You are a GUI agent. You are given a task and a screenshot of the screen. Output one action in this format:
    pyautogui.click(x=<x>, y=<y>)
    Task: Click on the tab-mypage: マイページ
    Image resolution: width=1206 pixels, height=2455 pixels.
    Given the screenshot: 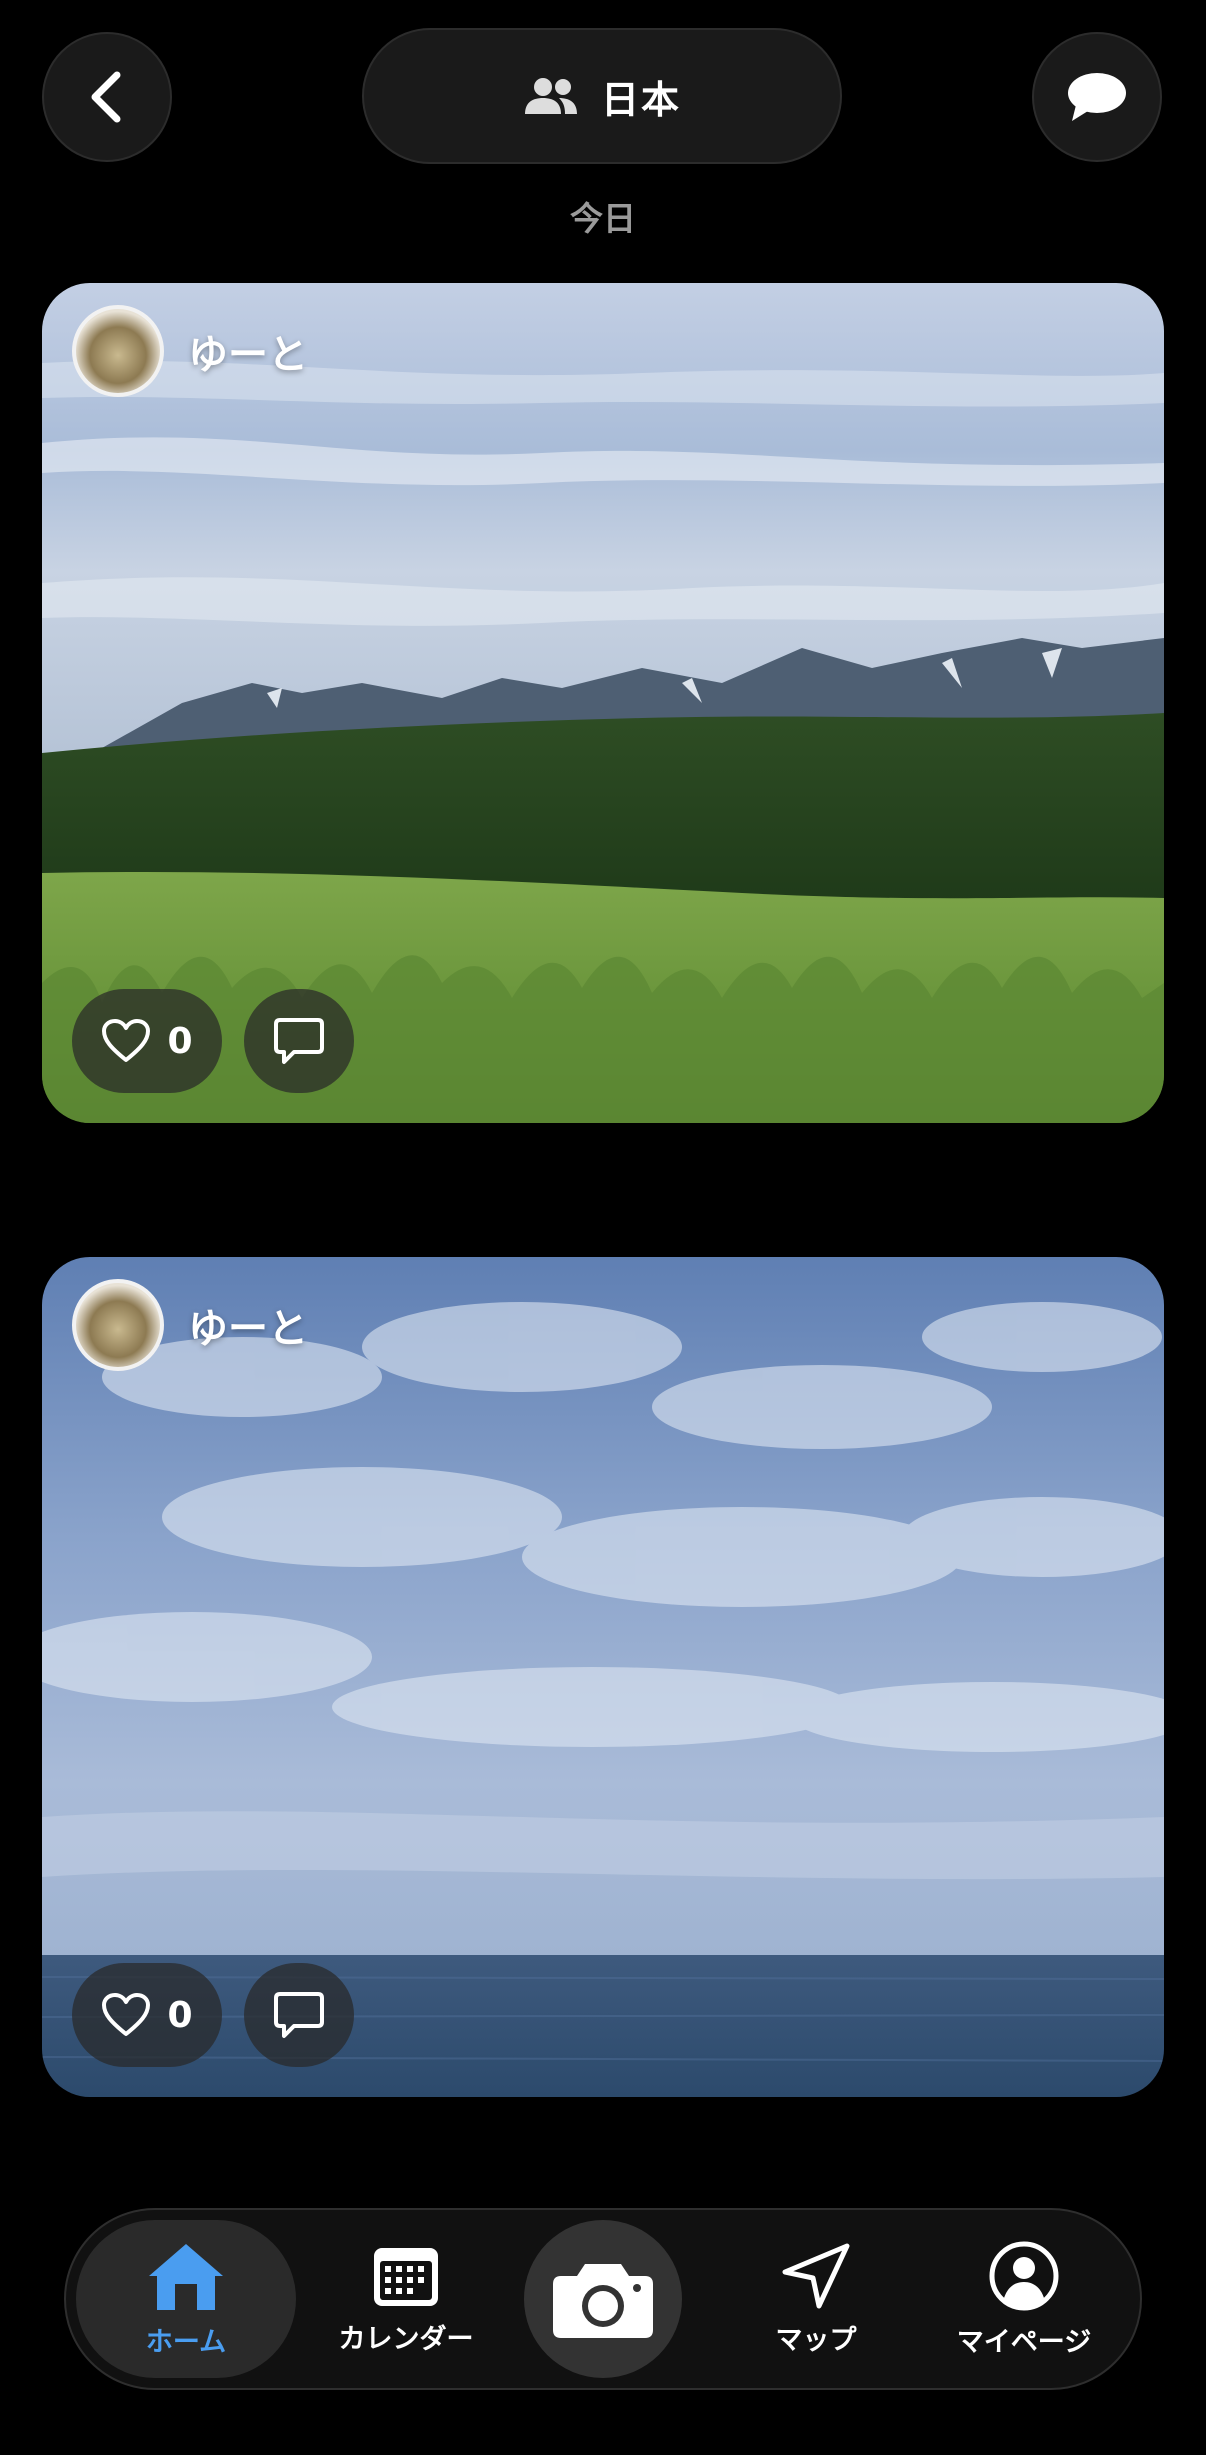 What is the action you would take?
    pyautogui.click(x=1024, y=2299)
    